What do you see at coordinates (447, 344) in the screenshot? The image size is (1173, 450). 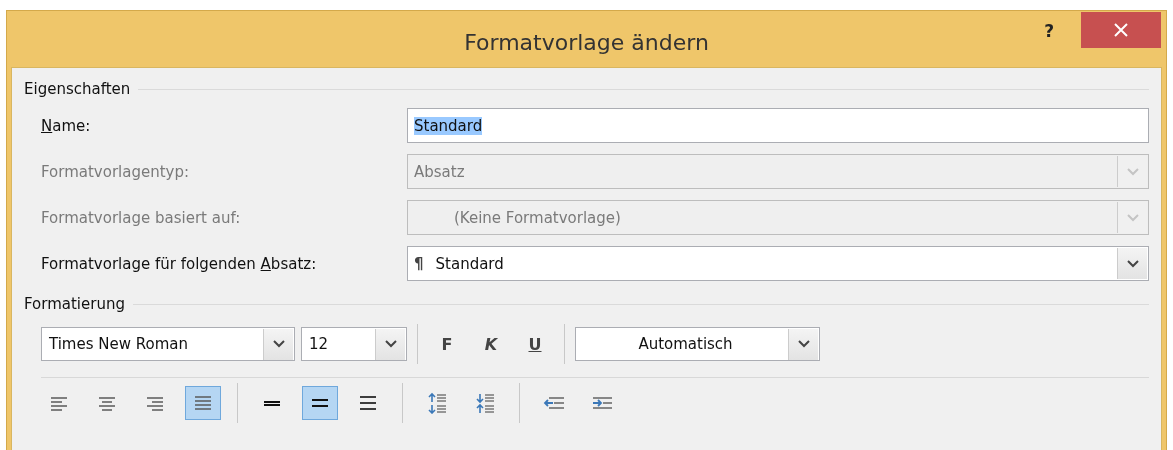 I see `bold-button: F` at bounding box center [447, 344].